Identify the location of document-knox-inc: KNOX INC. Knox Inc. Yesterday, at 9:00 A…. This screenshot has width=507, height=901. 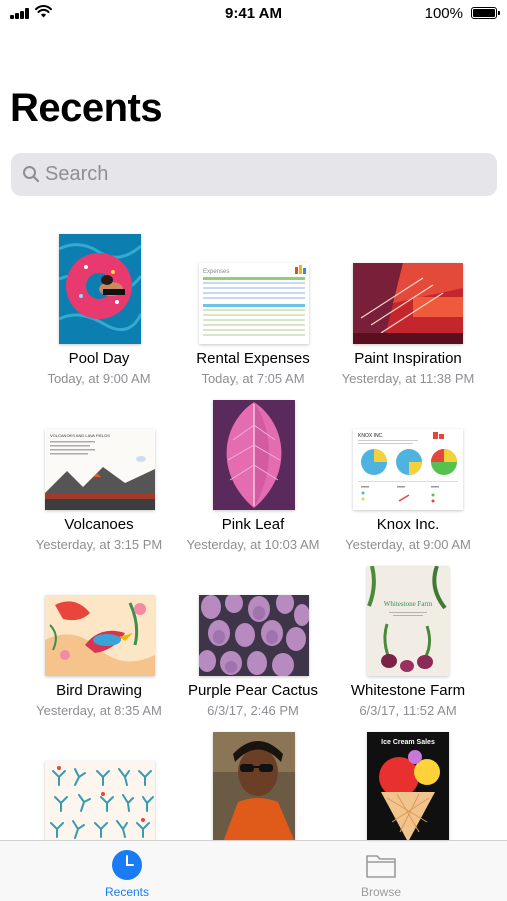
(408, 482).